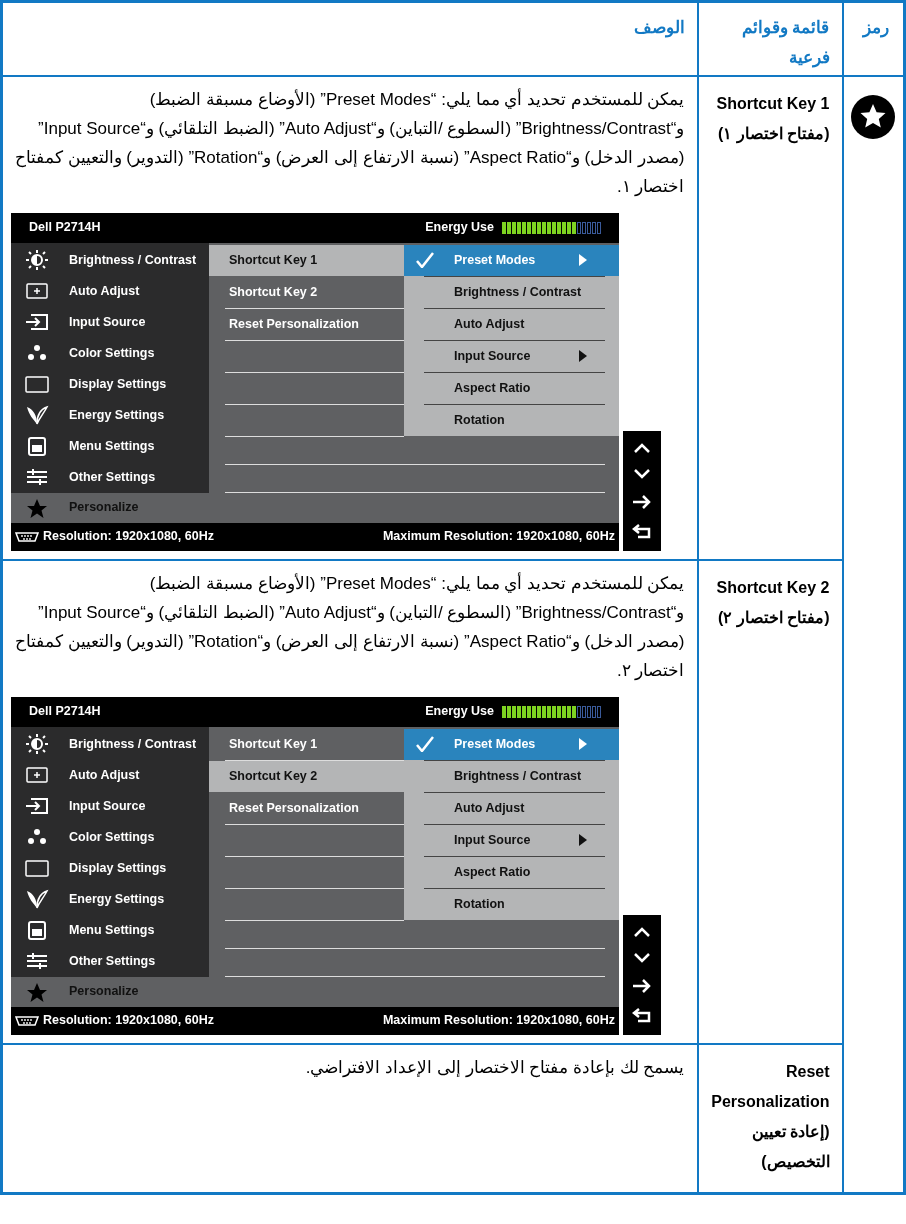 The width and height of the screenshot is (906, 1224). What do you see at coordinates (770, 801) in the screenshot?
I see `menu-name: Shortcut Key 2 (مفتاح اختصار ٢)` at bounding box center [770, 801].